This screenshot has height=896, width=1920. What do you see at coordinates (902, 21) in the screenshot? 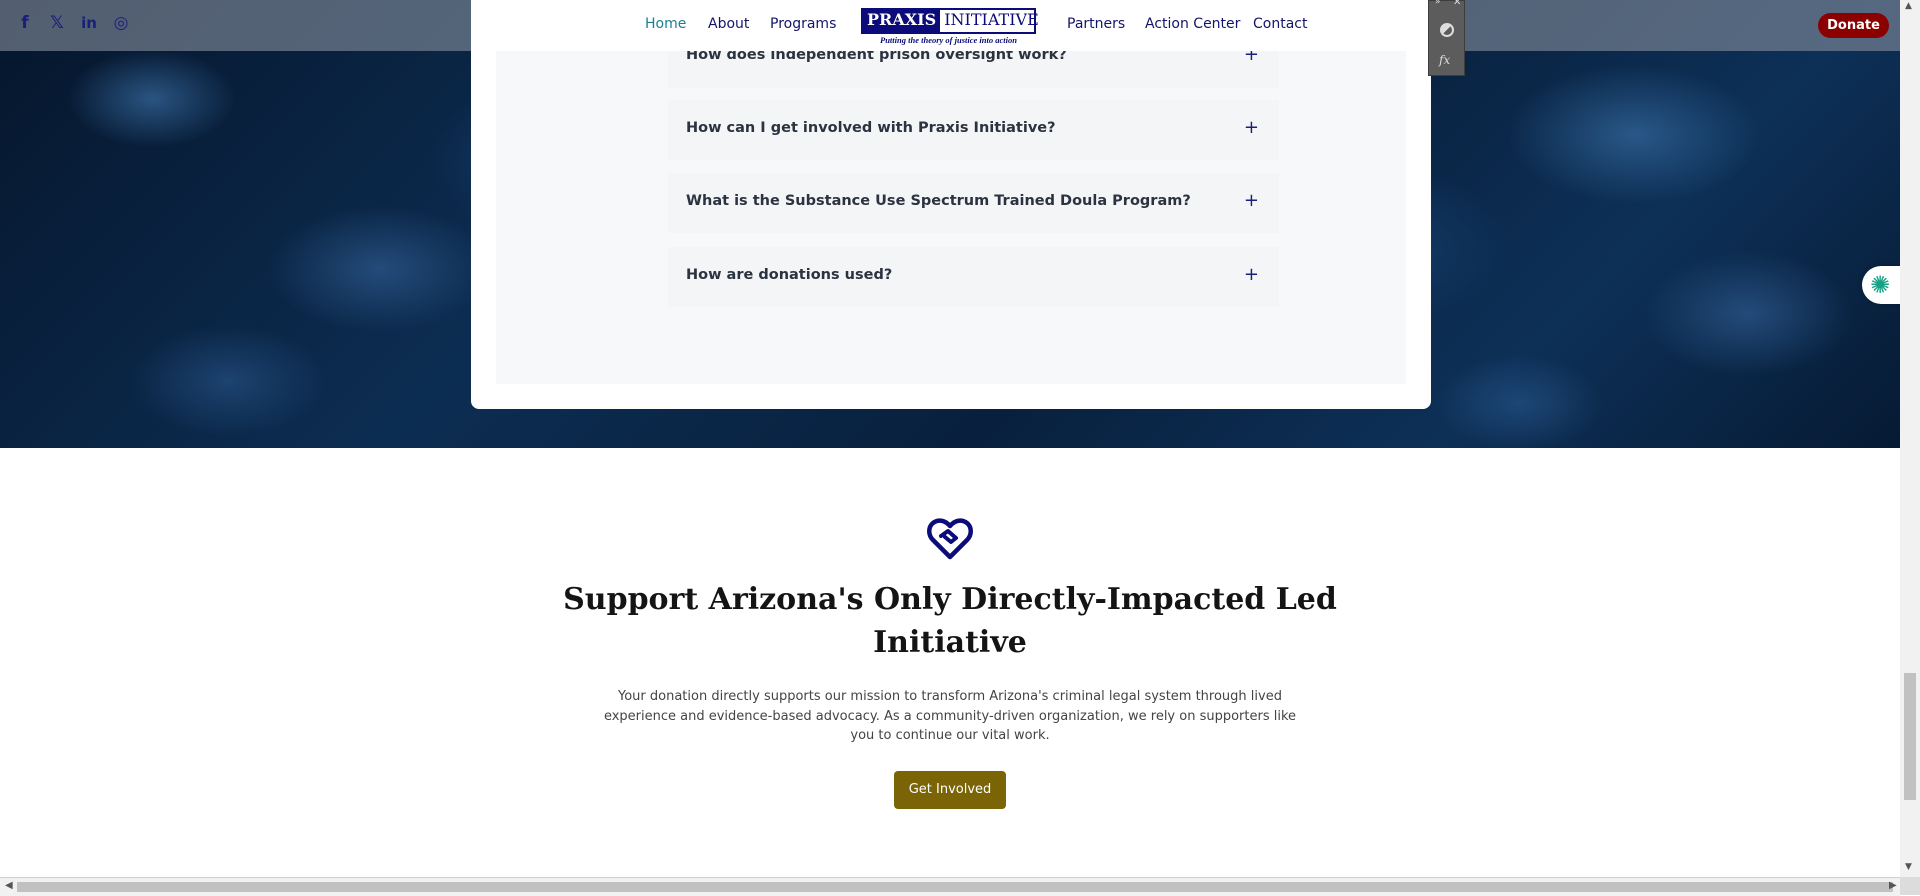
I see `logo-word-praxis: PRAXIS` at bounding box center [902, 21].